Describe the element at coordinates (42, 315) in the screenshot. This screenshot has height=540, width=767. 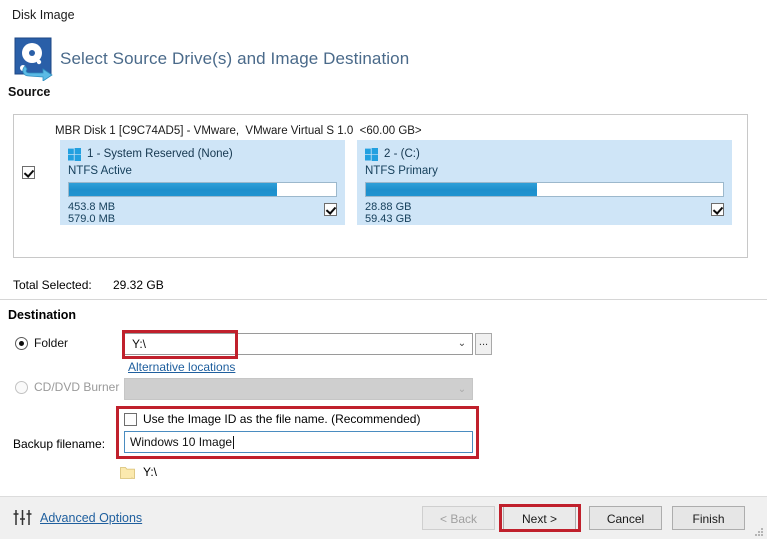
I see `destination-section-title: Destination` at that location.